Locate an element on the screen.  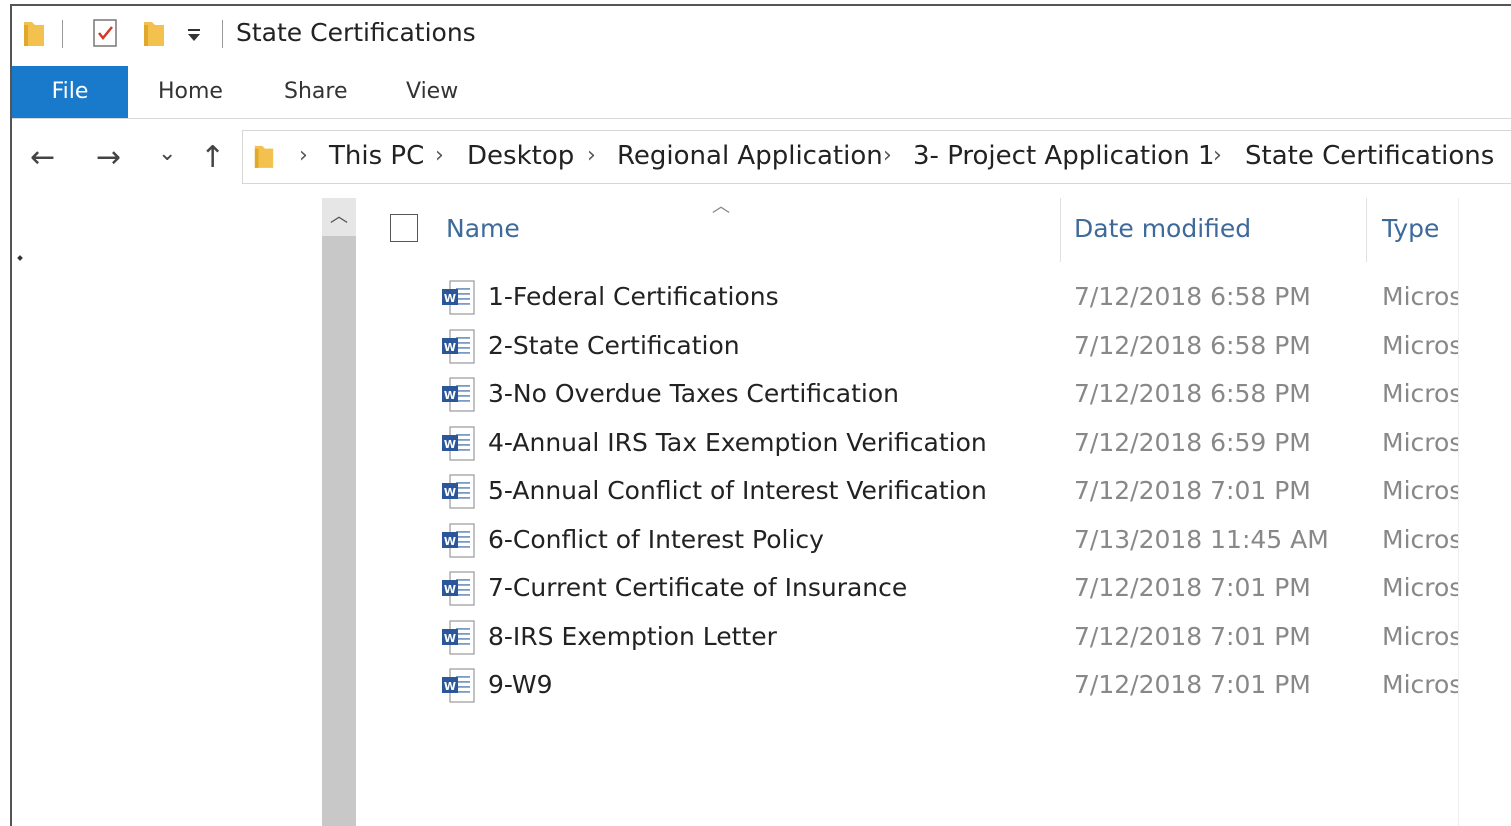
breadcrumb-project-application: 3- Project Application 1 is located at coordinates (1064, 156).